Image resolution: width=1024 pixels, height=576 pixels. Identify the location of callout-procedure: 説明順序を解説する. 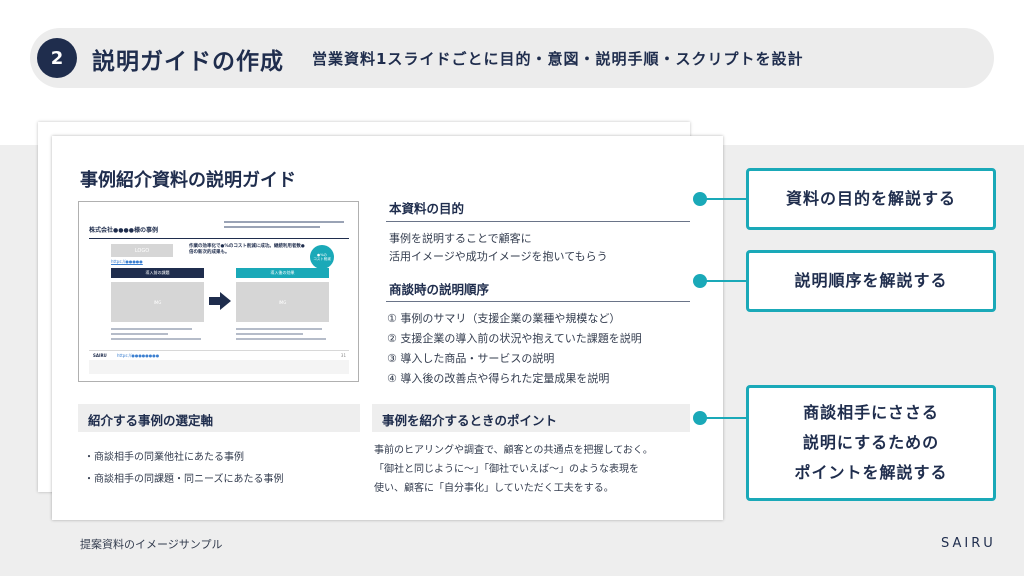
(871, 281).